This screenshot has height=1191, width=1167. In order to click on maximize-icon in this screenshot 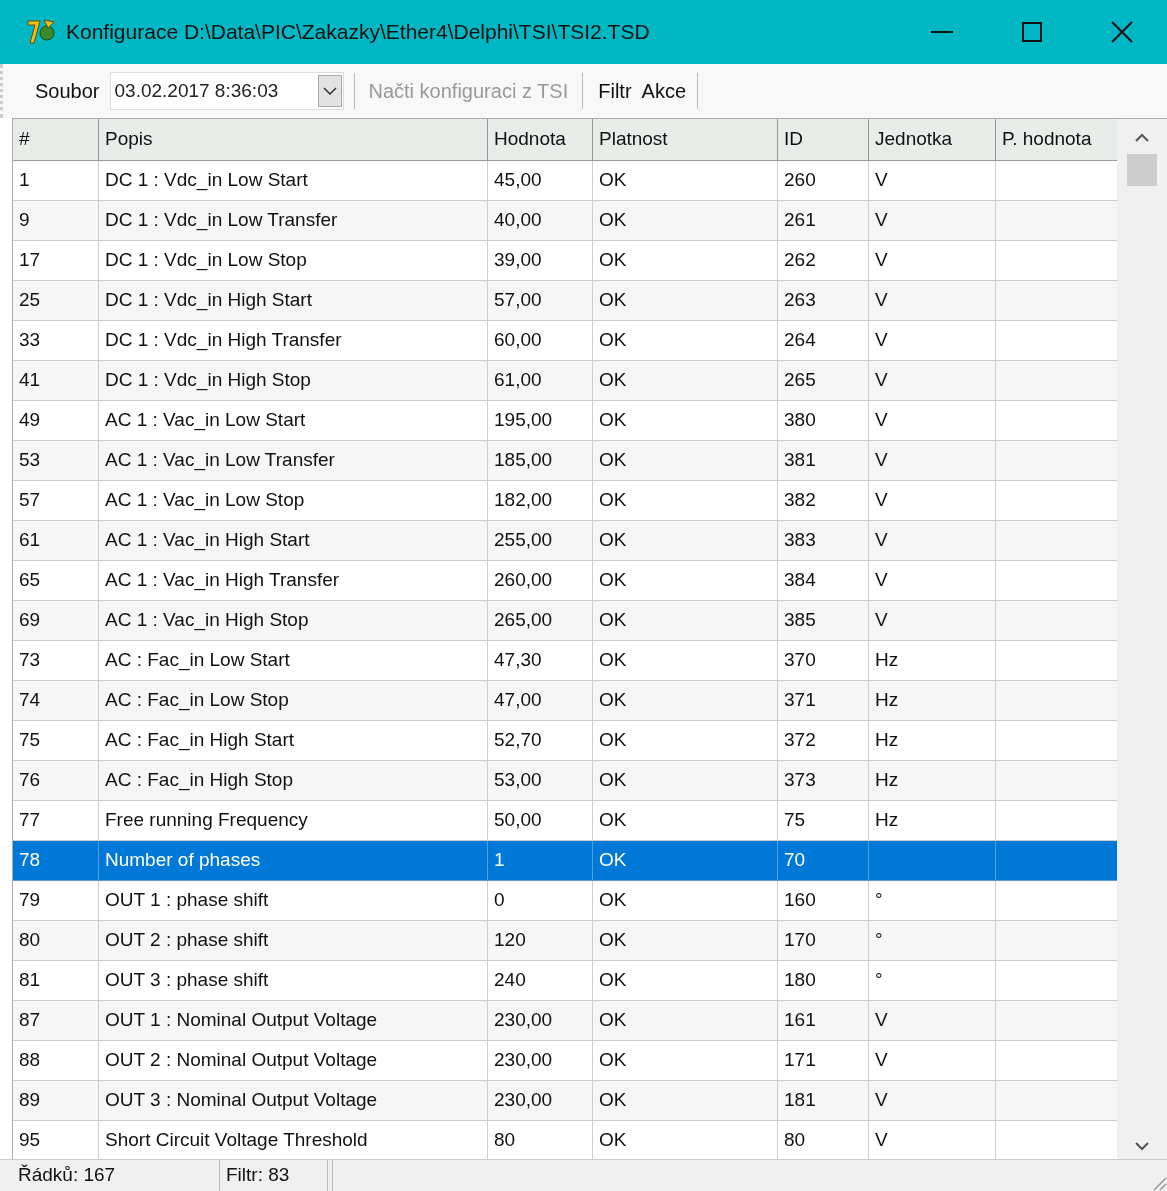, I will do `click(1032, 32)`.